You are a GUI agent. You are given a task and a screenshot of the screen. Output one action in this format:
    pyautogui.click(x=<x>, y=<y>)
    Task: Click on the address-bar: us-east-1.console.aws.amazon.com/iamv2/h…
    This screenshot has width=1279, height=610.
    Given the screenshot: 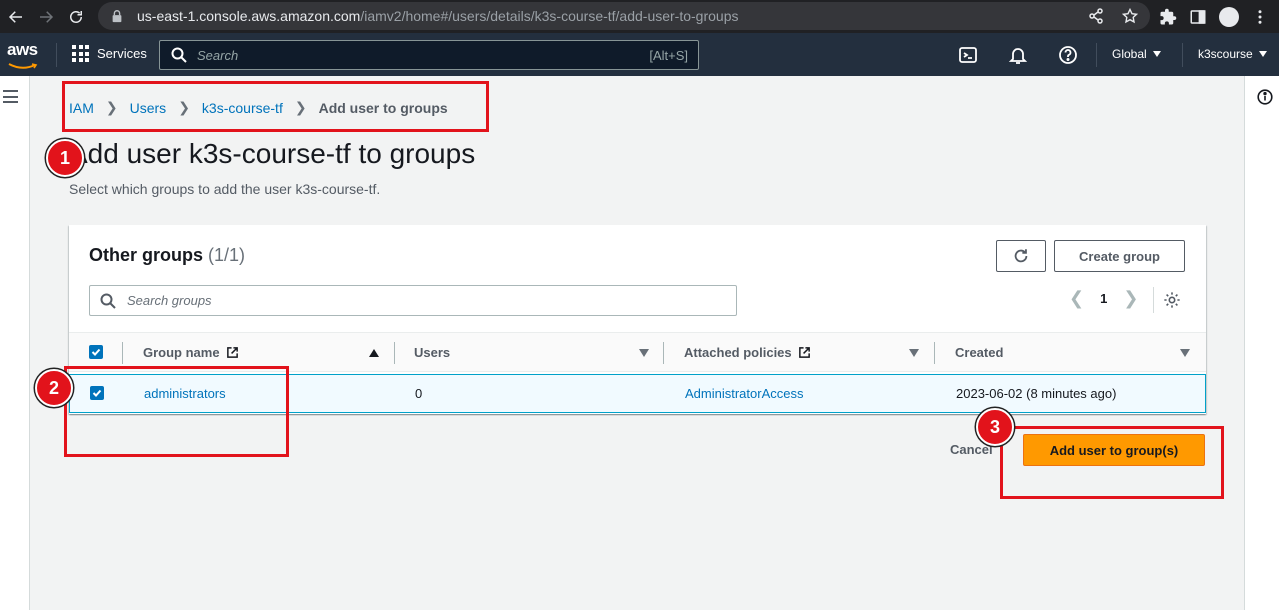 What is the action you would take?
    pyautogui.click(x=624, y=16)
    